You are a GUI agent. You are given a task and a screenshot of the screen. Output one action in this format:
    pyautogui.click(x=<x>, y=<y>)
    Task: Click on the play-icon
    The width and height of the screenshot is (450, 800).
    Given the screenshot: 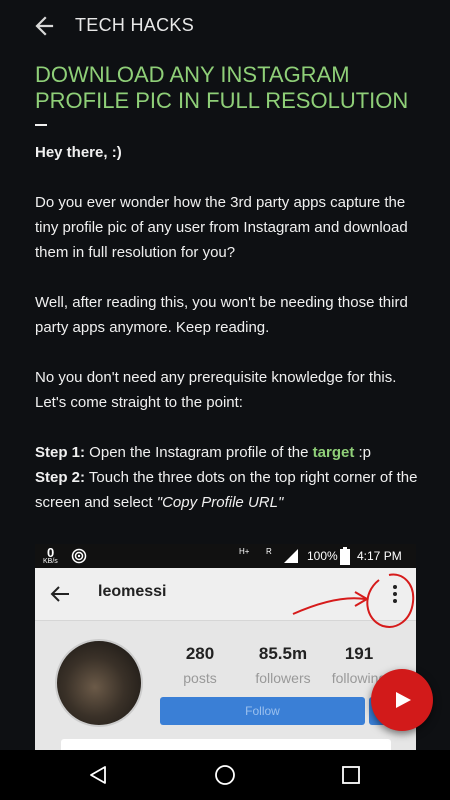 What is the action you would take?
    pyautogui.click(x=403, y=700)
    